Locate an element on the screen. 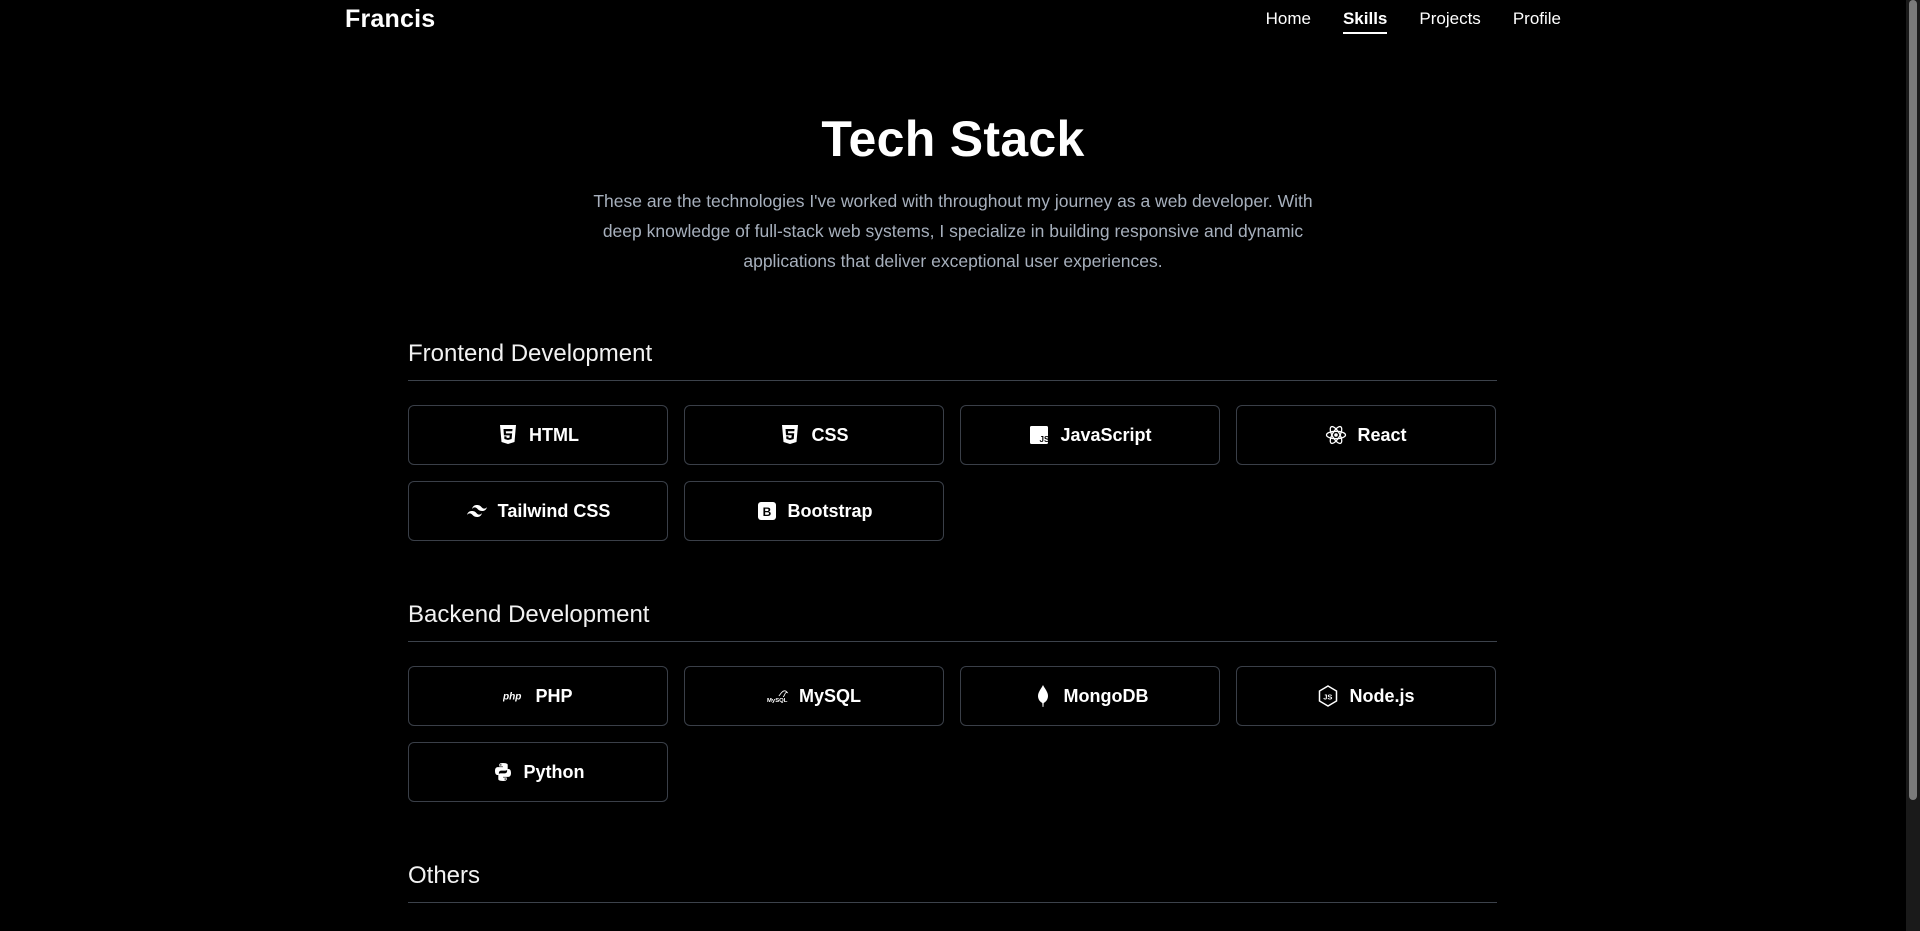  skill-card-react: React is located at coordinates (1366, 435).